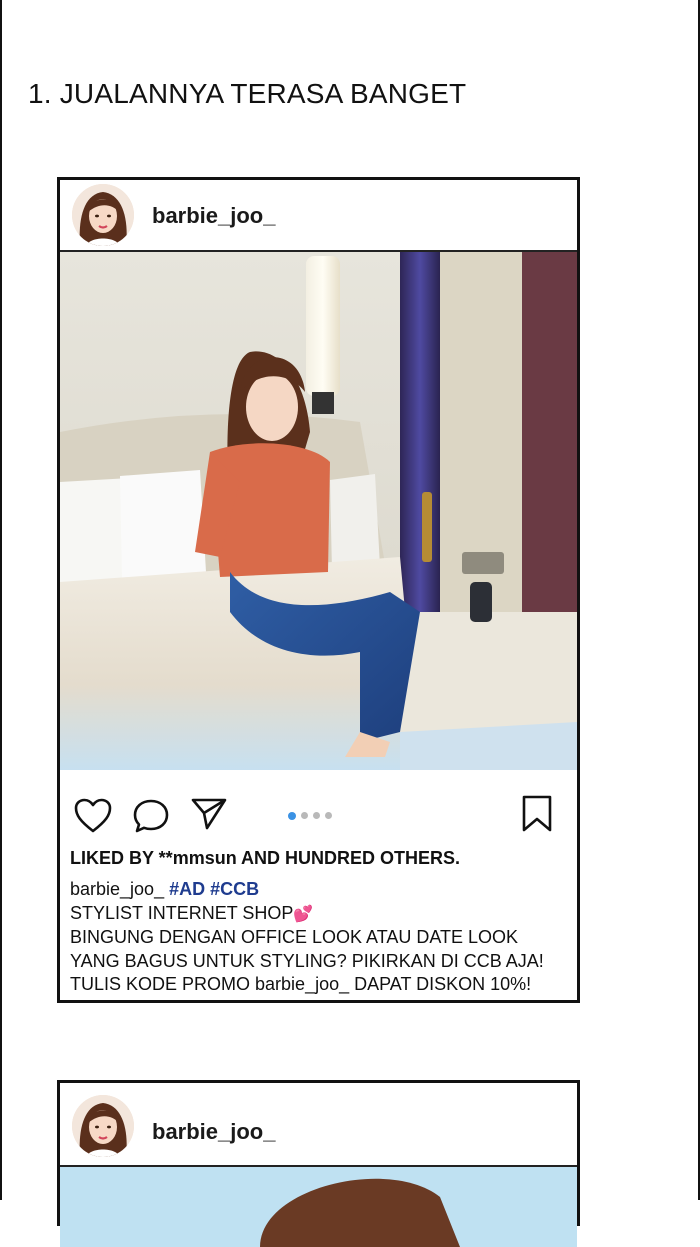  What do you see at coordinates (320, 890) in the screenshot?
I see `caption-first-line: barbie_joo_ #AD #CCB` at bounding box center [320, 890].